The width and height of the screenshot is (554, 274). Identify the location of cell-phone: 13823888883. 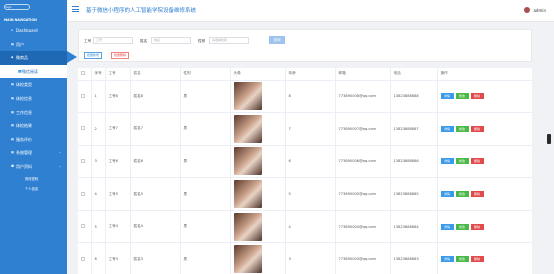
(414, 258).